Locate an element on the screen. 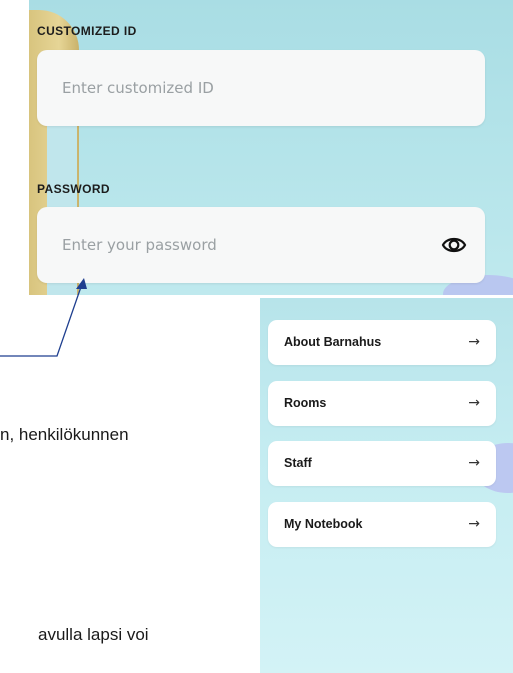  callout-arrow is located at coordinates (43, 317).